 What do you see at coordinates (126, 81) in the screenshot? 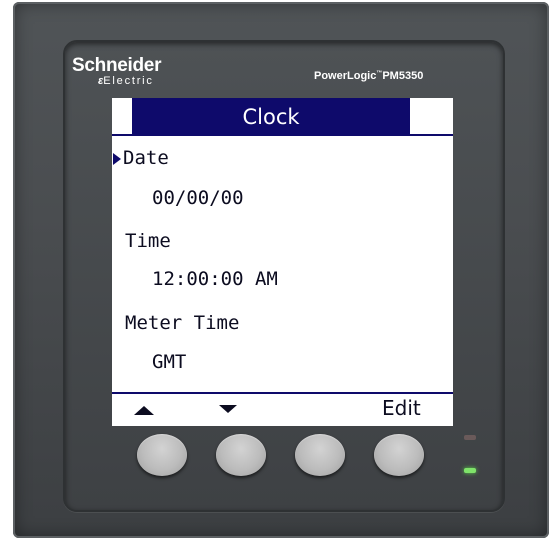
I see `brand-subname: ɛElectric` at bounding box center [126, 81].